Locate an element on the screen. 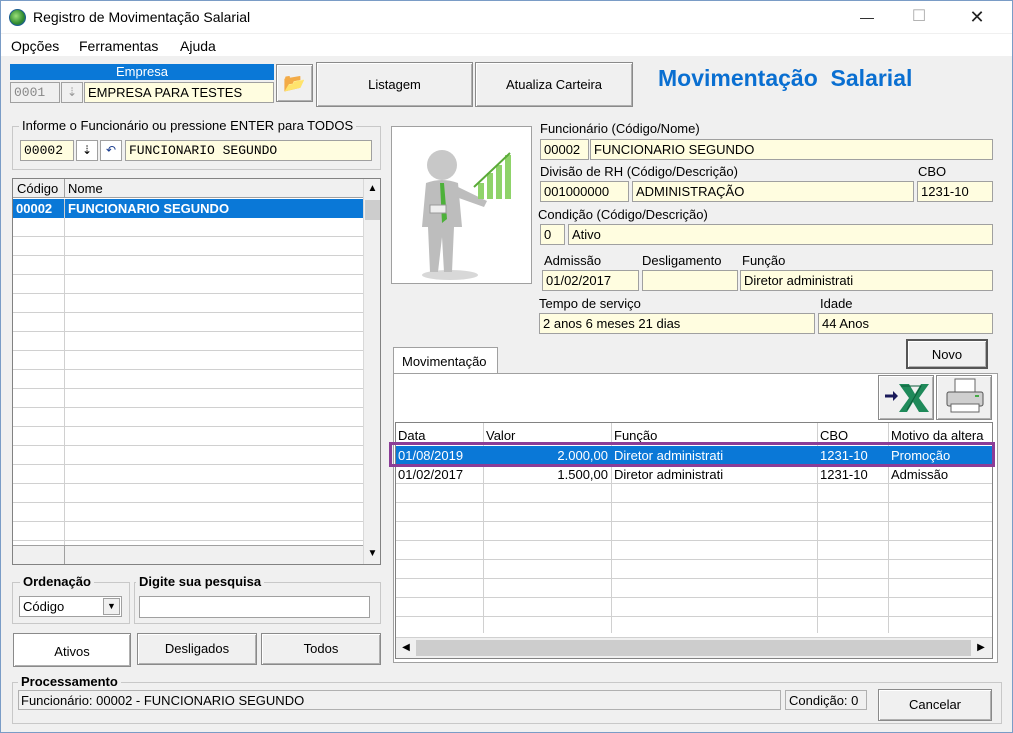  close-button: ✕ is located at coordinates (977, 17).